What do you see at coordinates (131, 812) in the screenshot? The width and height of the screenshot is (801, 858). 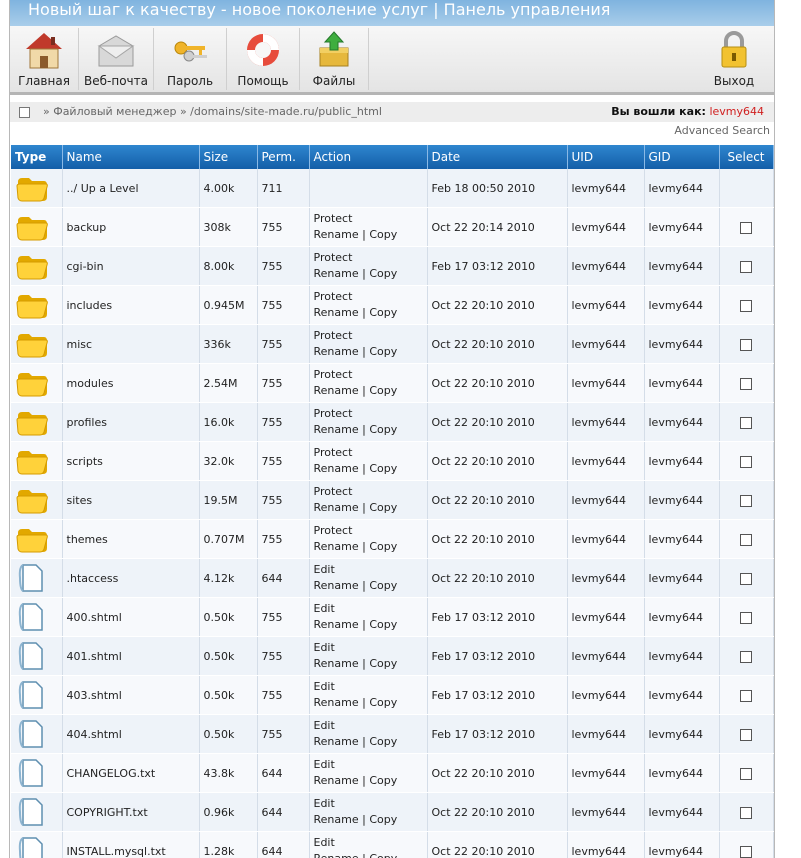 I see `row-name: COPYRIGHT.txt` at bounding box center [131, 812].